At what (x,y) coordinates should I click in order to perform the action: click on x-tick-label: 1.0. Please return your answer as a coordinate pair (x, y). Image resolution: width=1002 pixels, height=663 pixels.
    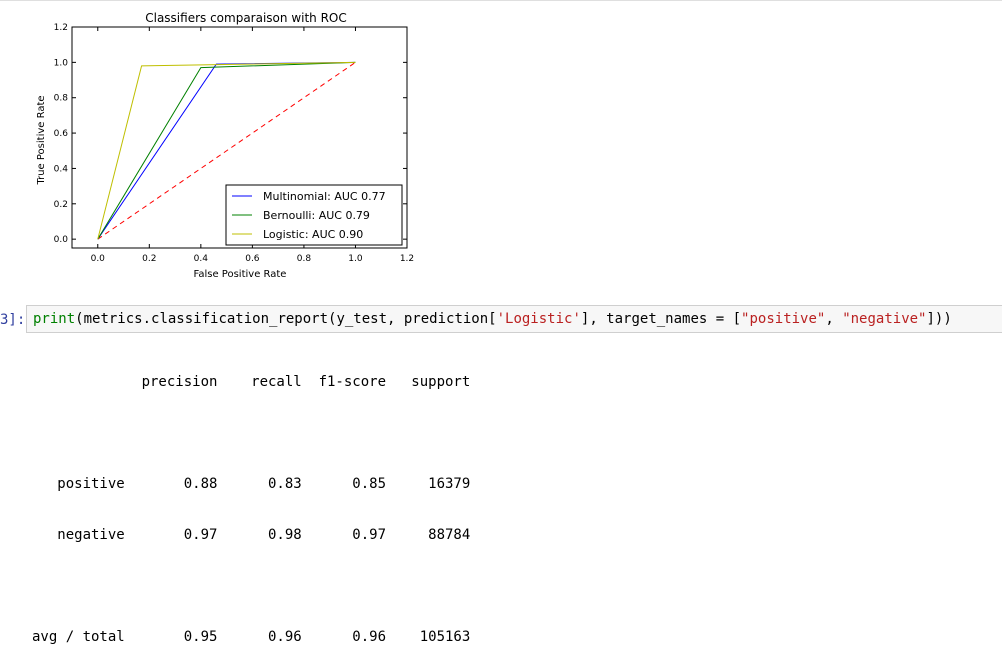
    Looking at the image, I should click on (355, 259).